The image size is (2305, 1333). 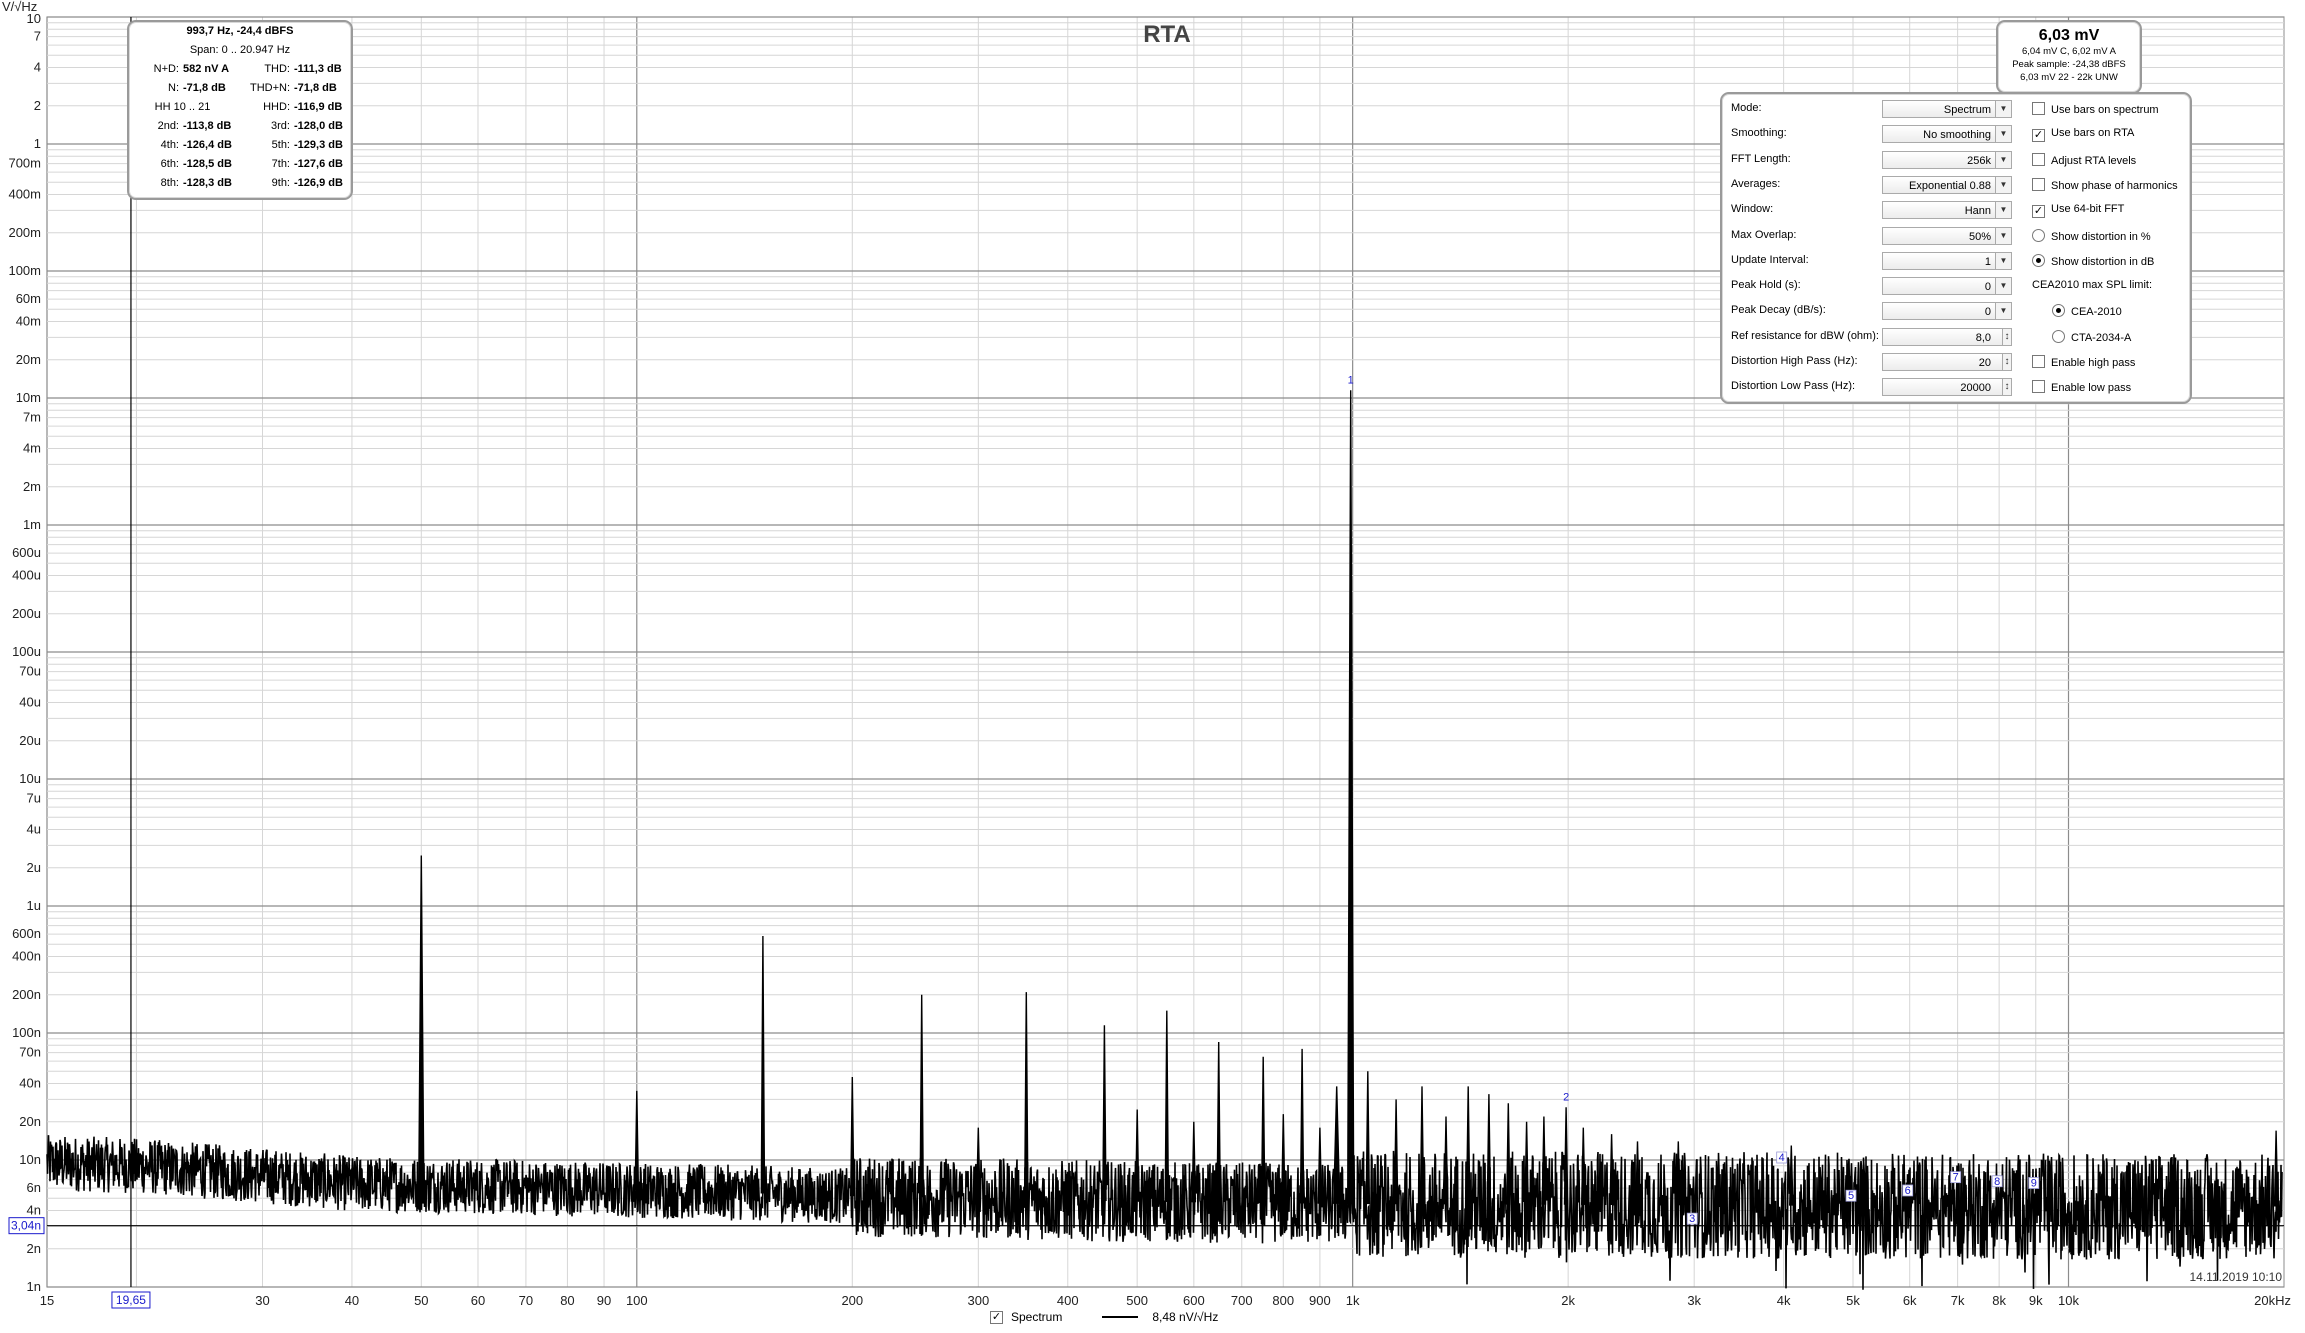 I want to click on harmonic-marker-label: 2, so click(x=1566, y=1097).